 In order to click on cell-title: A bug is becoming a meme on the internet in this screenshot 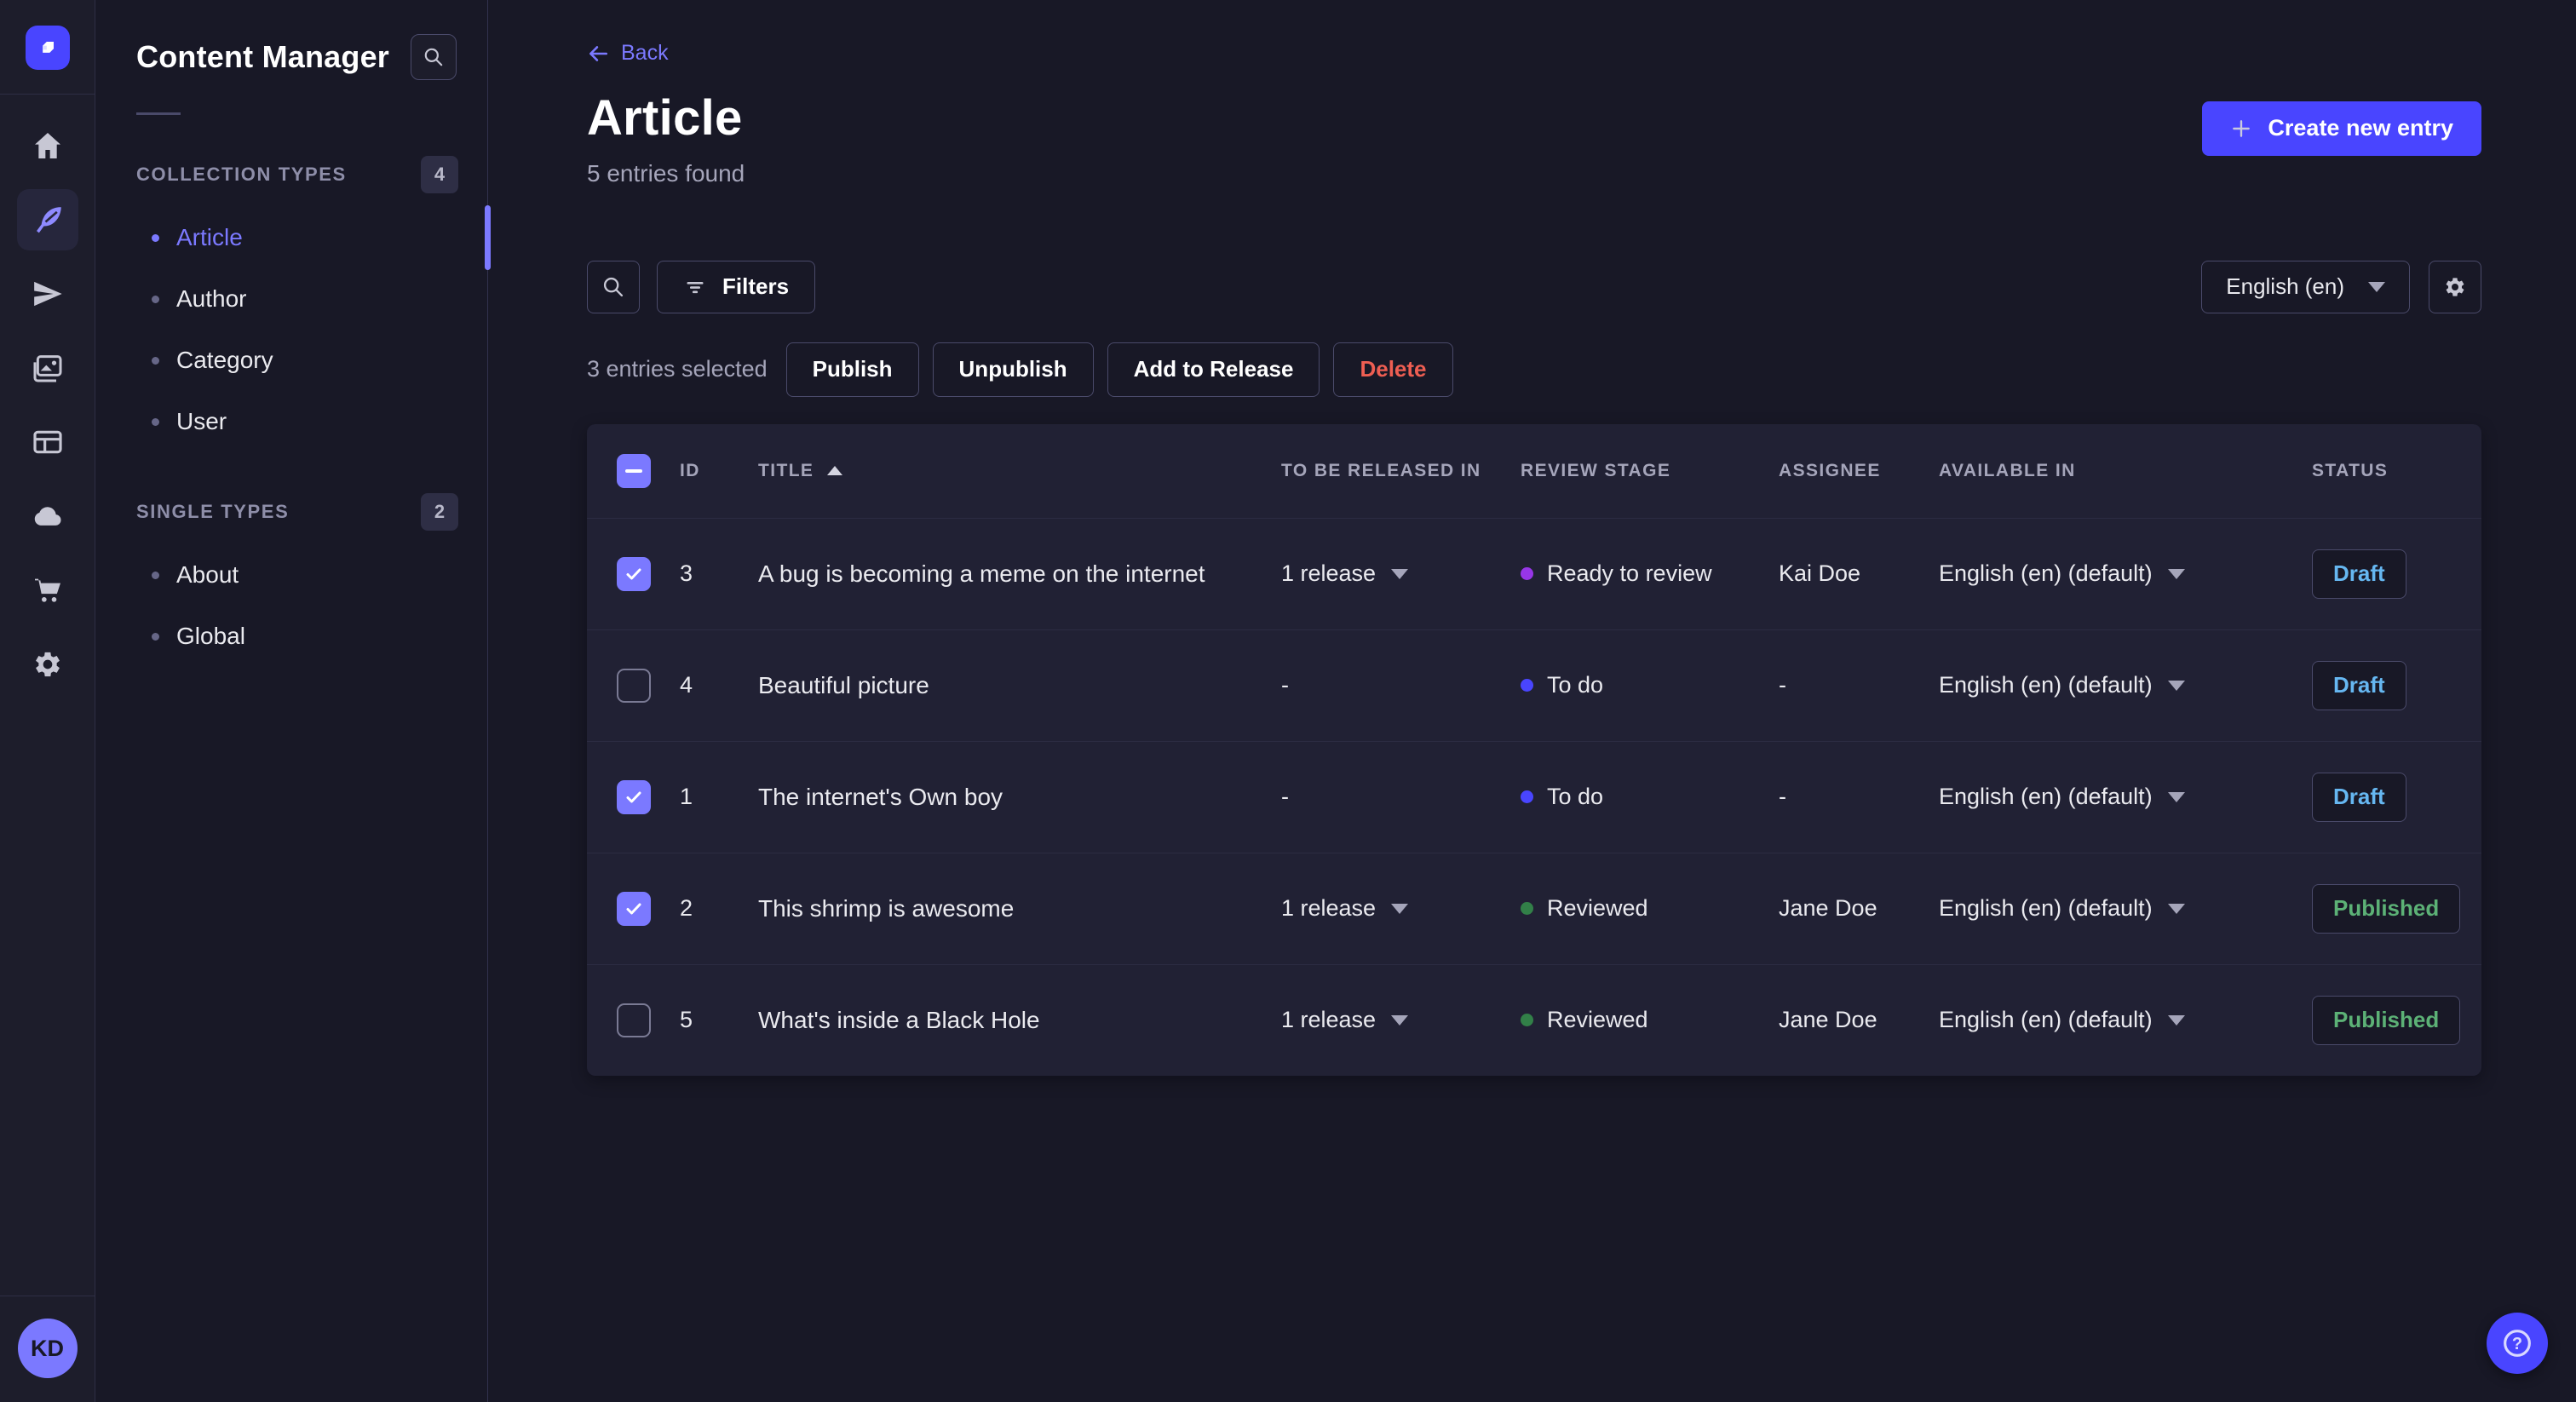, I will do `click(982, 573)`.